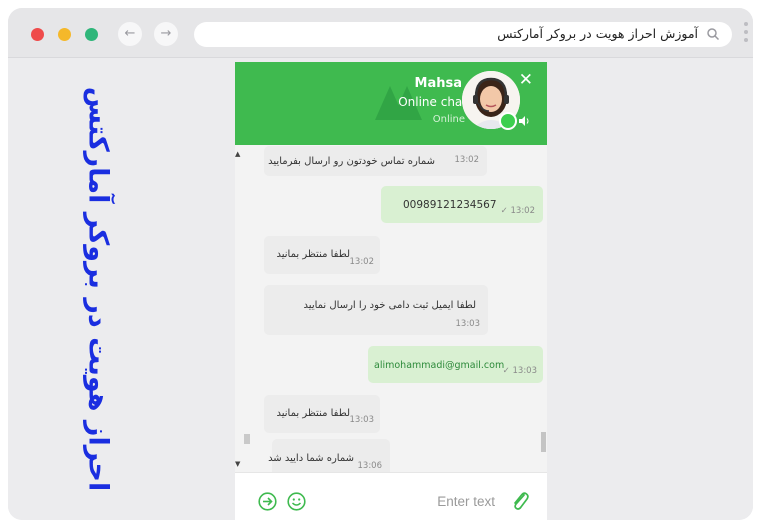  Describe the element at coordinates (746, 34) in the screenshot. I see `more-options-icon` at that location.